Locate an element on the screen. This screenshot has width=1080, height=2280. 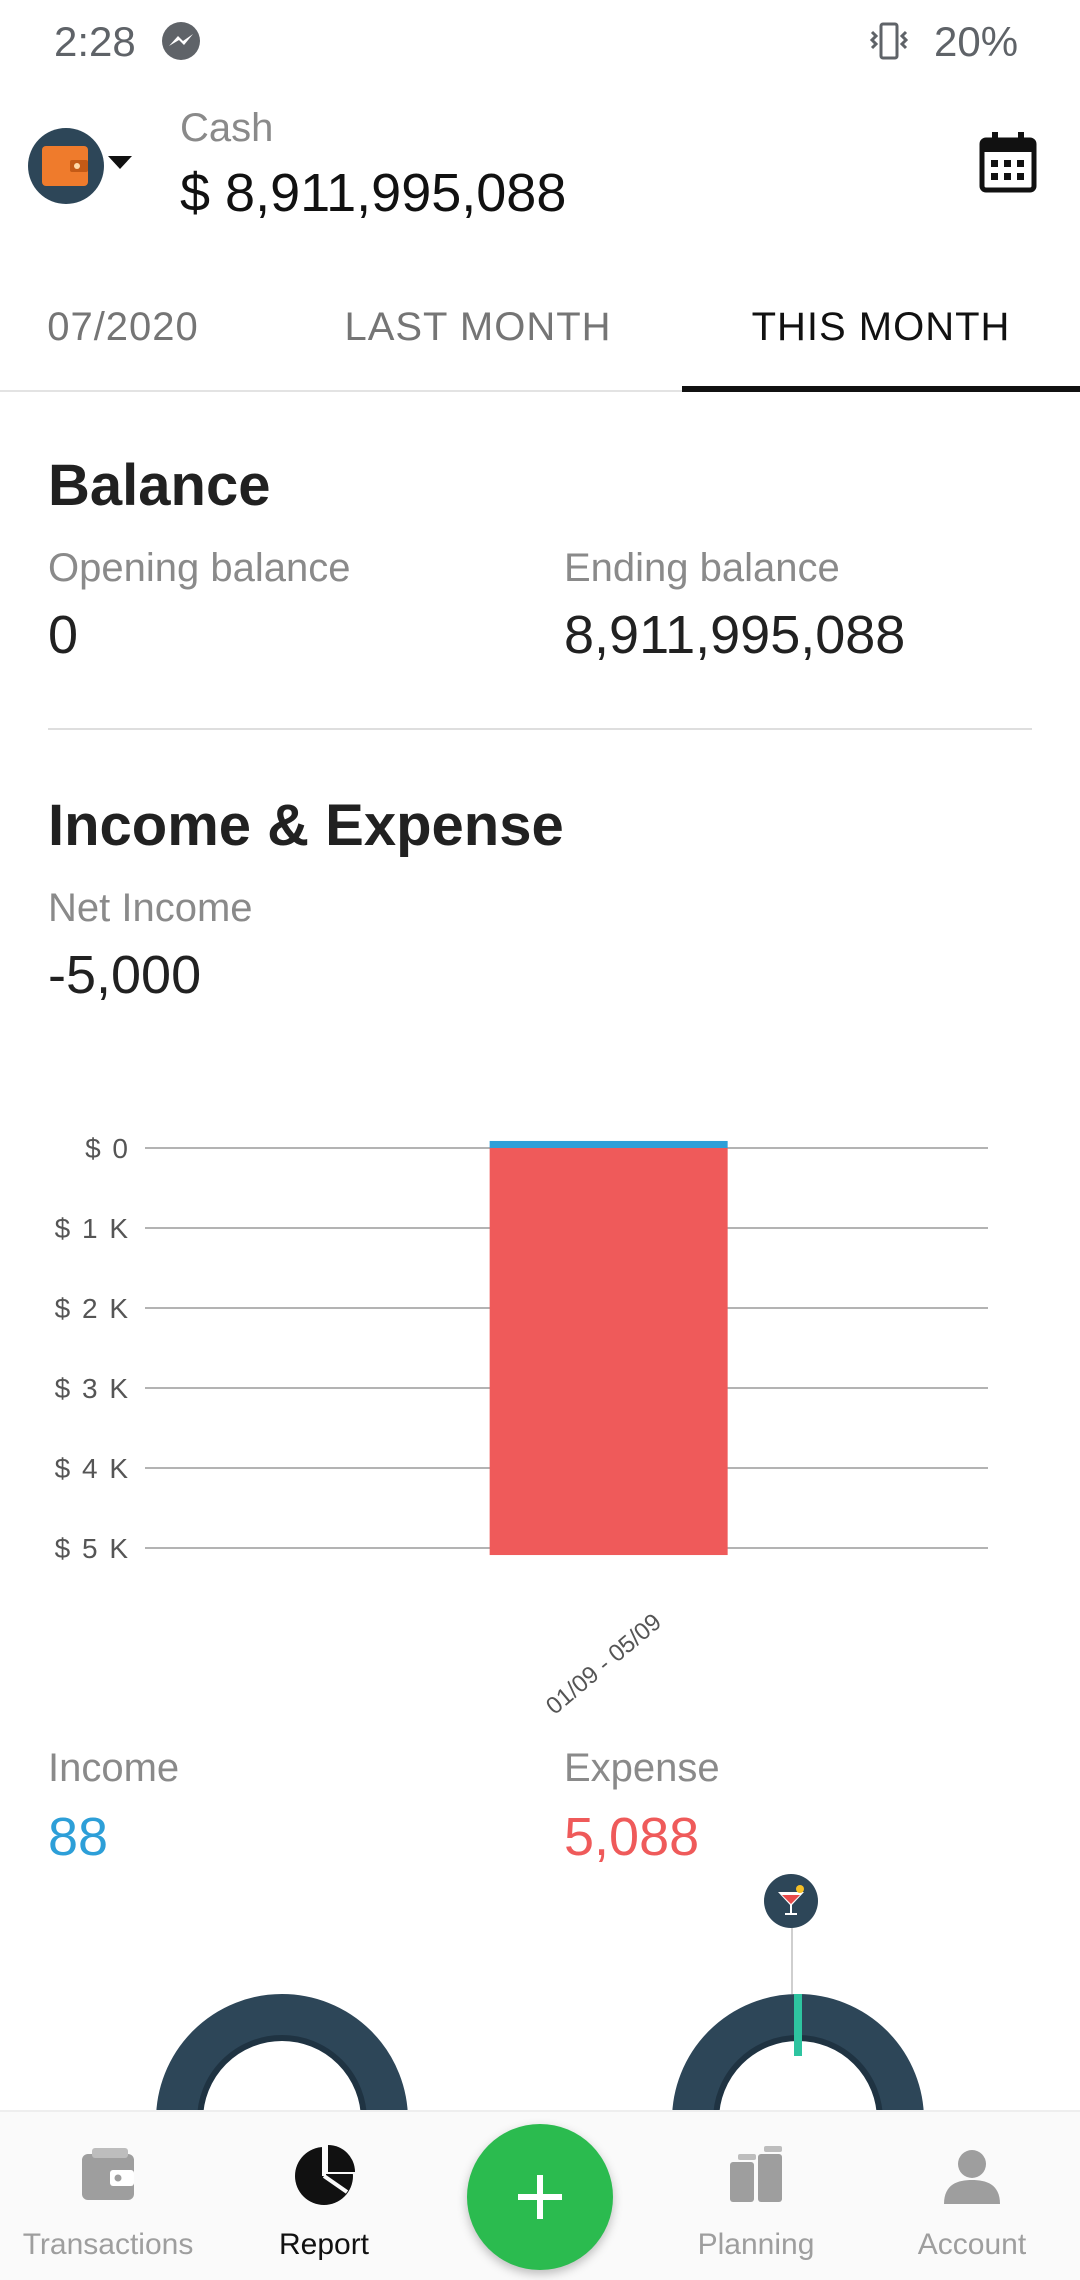
nav-account: Account is located at coordinates (972, 2196).